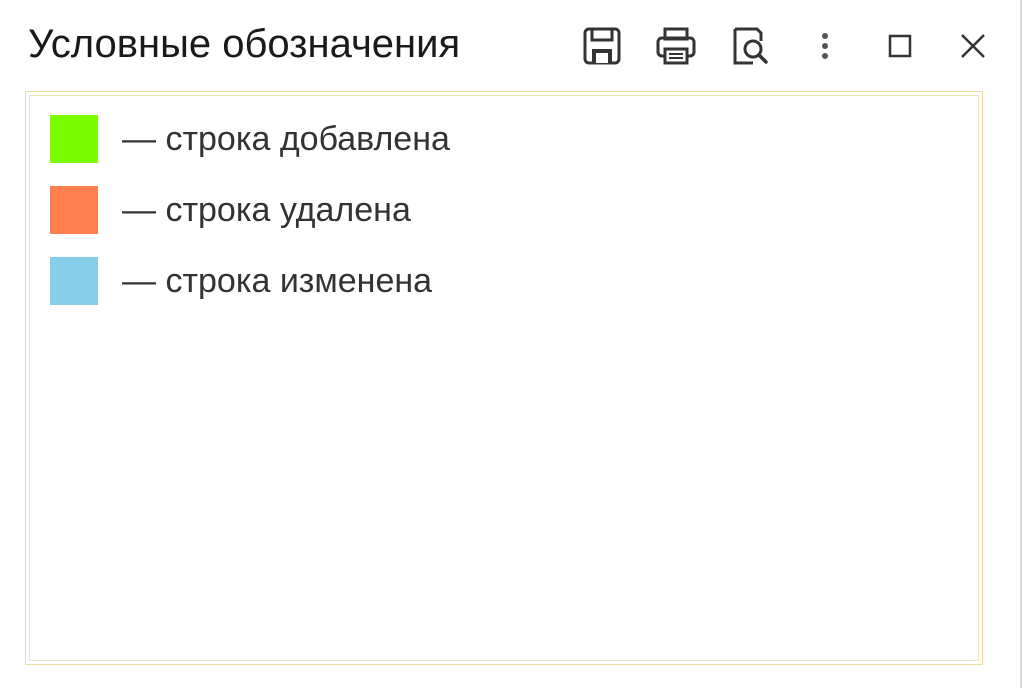  I want to click on legend-label-deleted: — строка удалена, so click(266, 210).